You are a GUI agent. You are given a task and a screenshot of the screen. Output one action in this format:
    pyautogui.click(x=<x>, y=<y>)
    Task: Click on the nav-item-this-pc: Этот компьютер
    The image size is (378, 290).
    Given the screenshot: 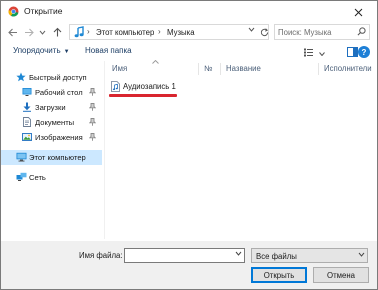 What is the action you would take?
    pyautogui.click(x=51, y=157)
    